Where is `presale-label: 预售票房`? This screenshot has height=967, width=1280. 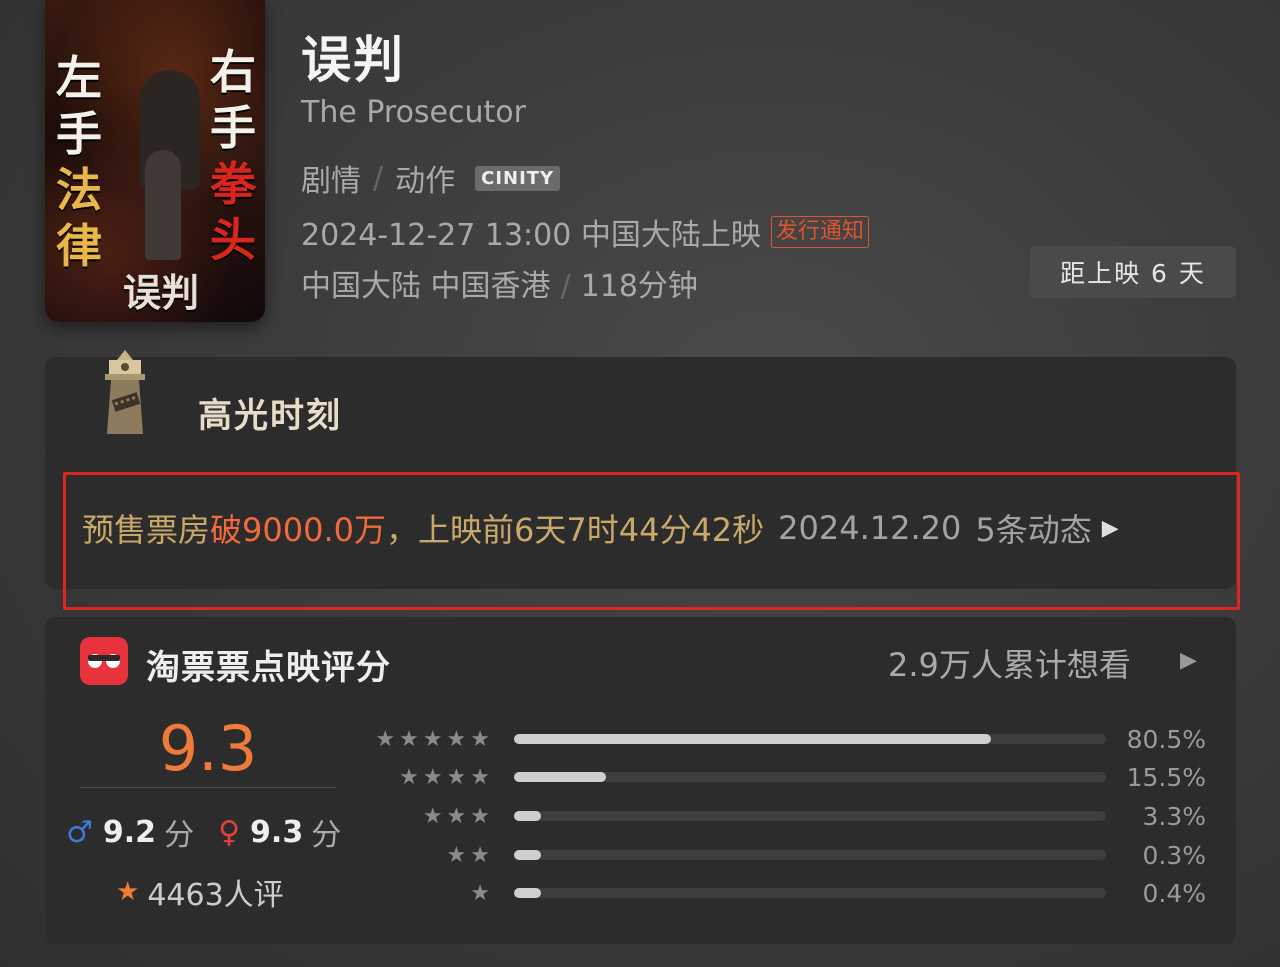
presale-label: 预售票房 is located at coordinates (146, 530).